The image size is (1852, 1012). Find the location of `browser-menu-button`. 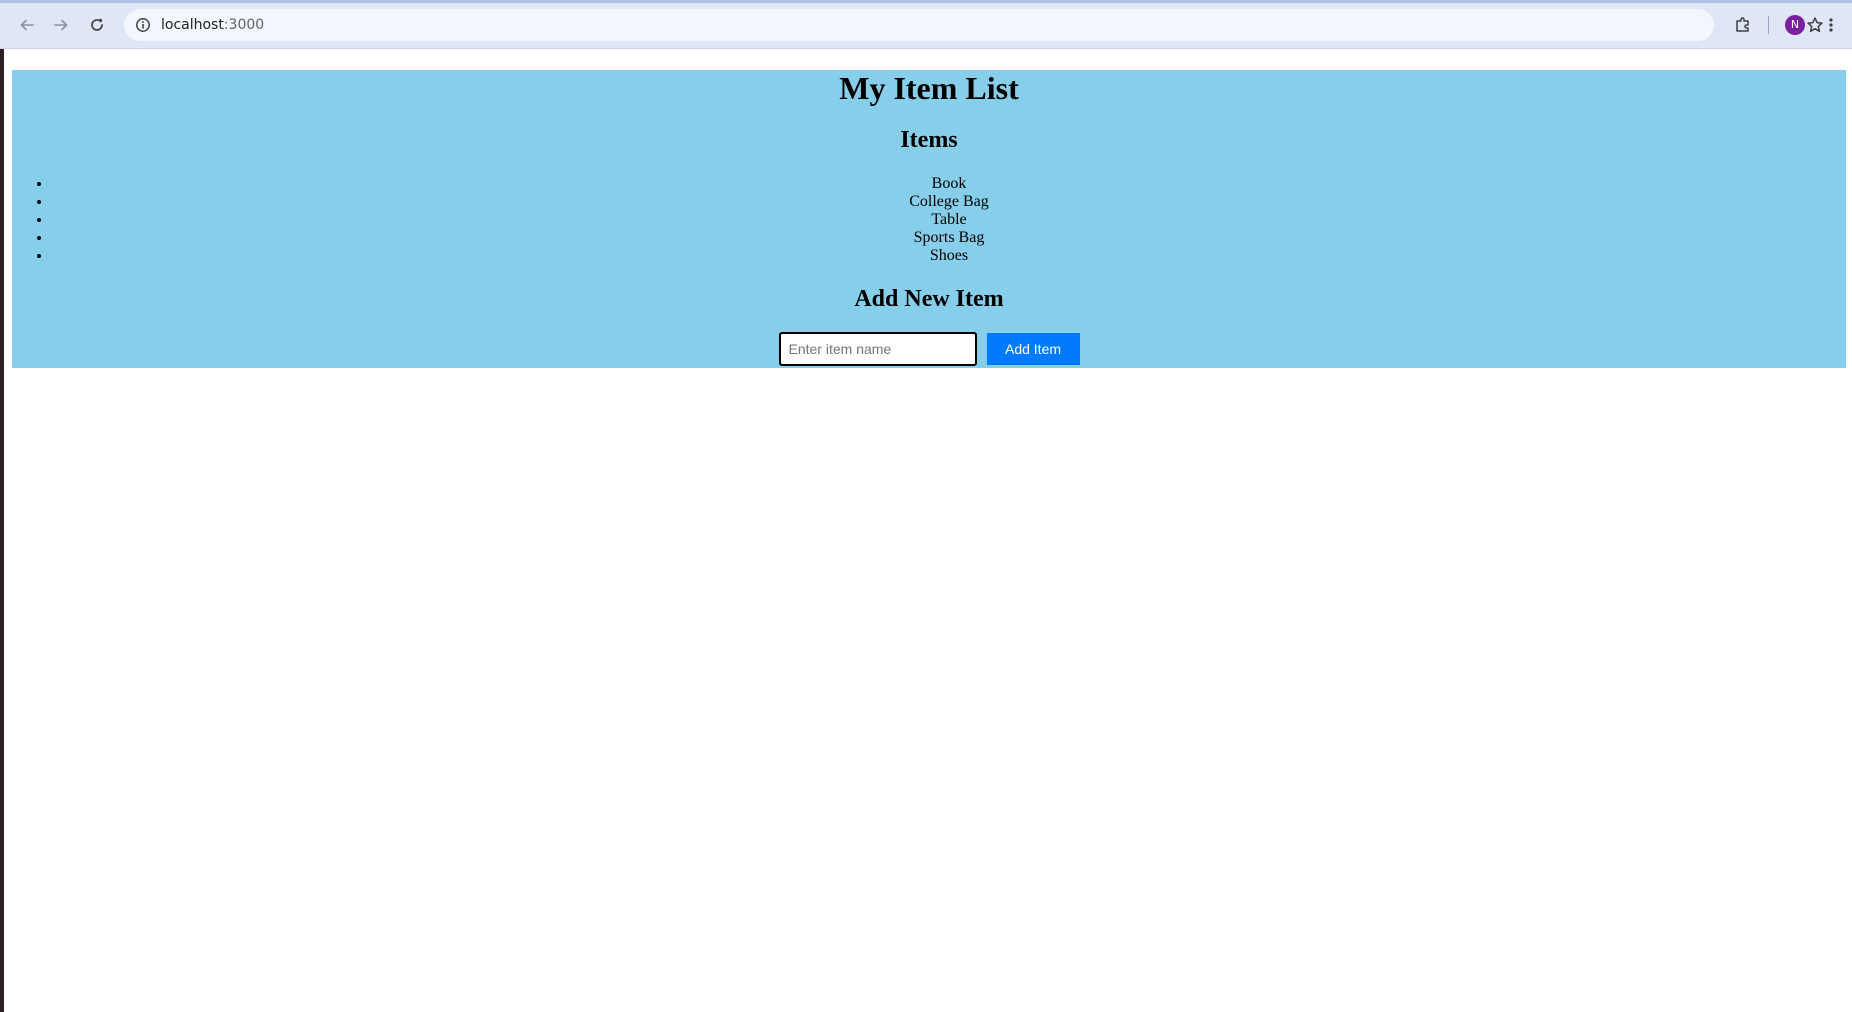

browser-menu-button is located at coordinates (1831, 25).